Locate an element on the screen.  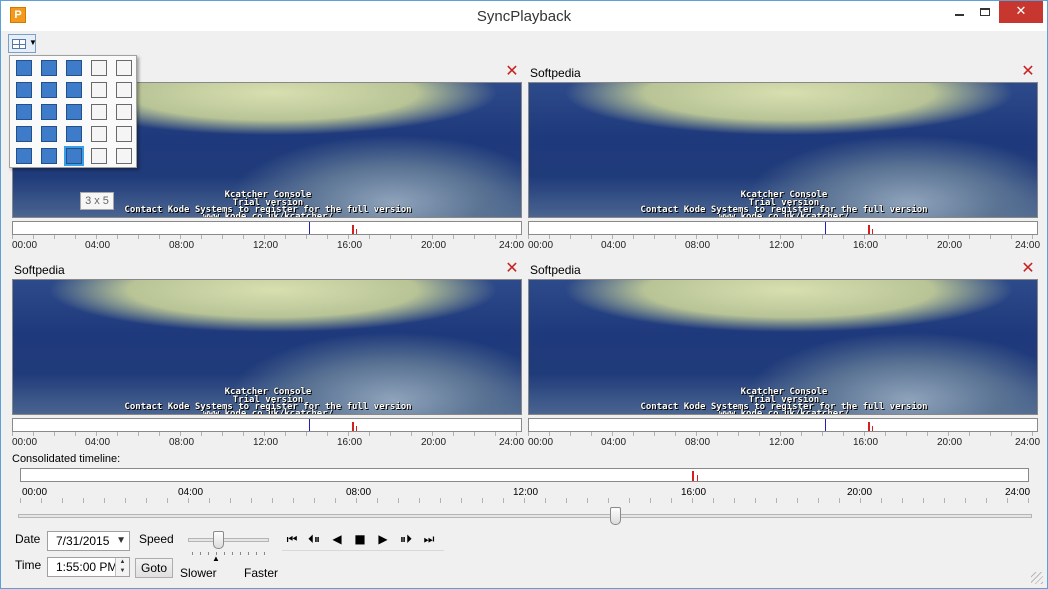
consolidated-tick-label: 00:00 is located at coordinates (35, 492).